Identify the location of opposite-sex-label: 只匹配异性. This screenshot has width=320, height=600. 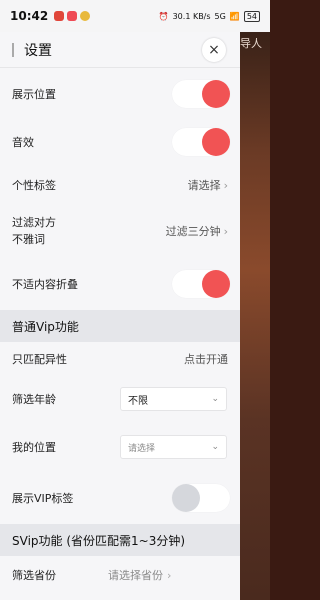
(39, 359).